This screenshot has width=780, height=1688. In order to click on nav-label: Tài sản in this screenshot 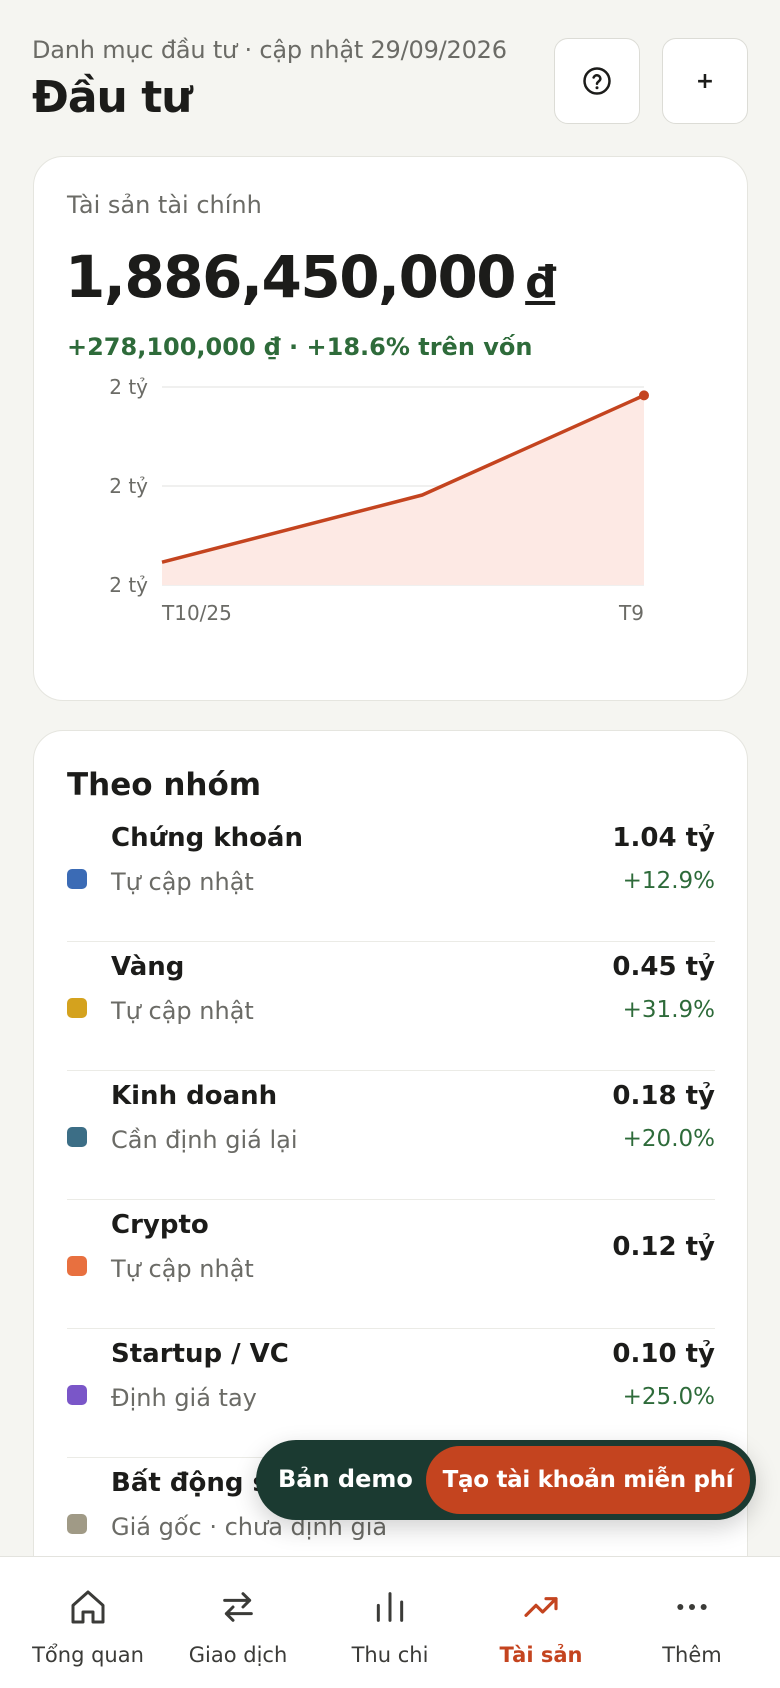, I will do `click(541, 1655)`.